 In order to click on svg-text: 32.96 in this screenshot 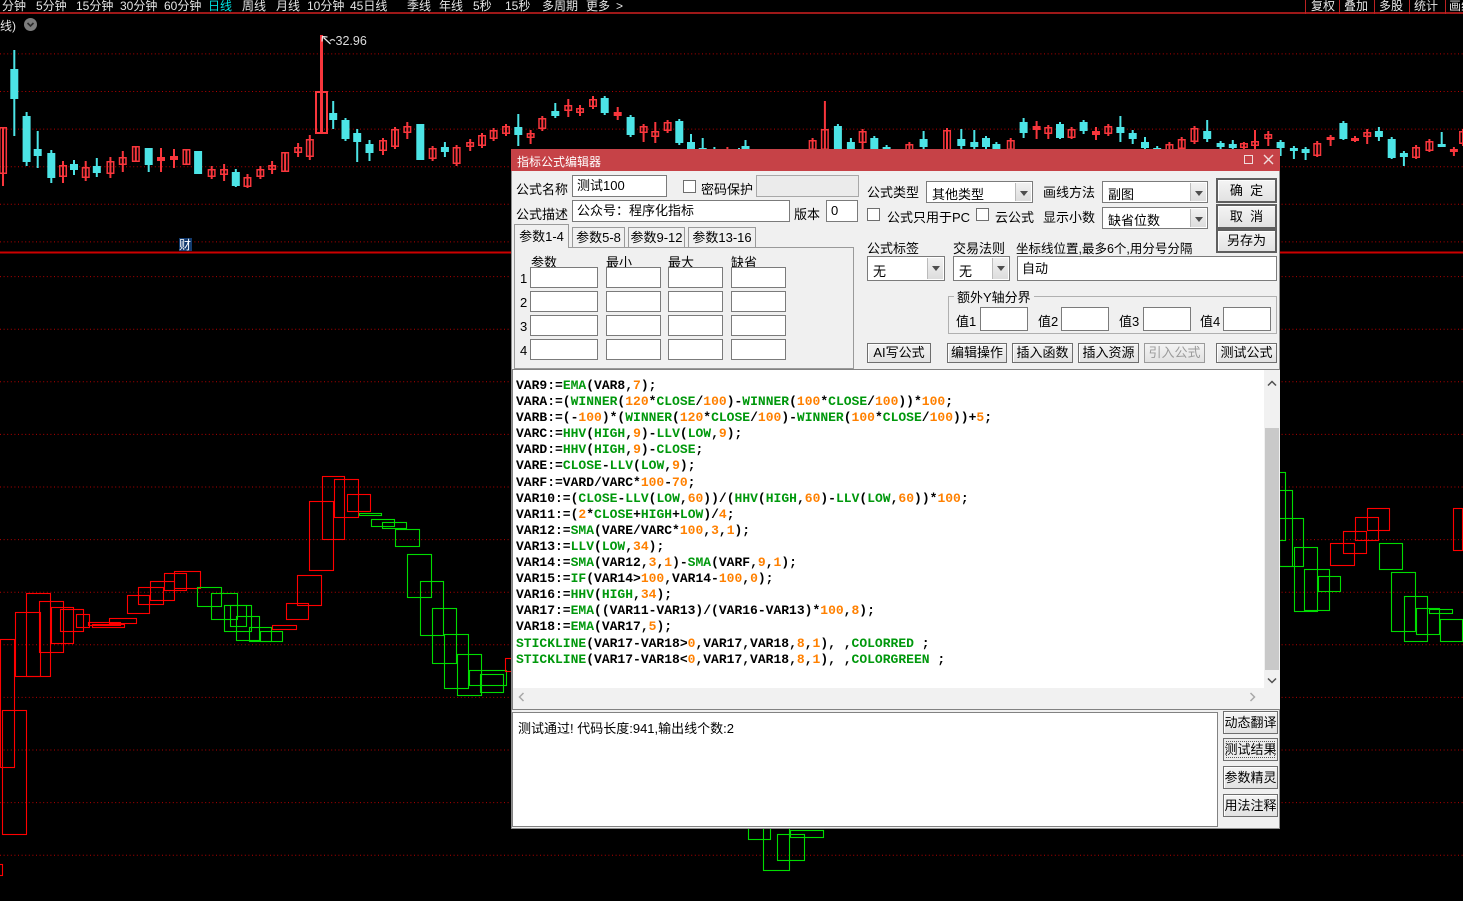, I will do `click(351, 41)`.